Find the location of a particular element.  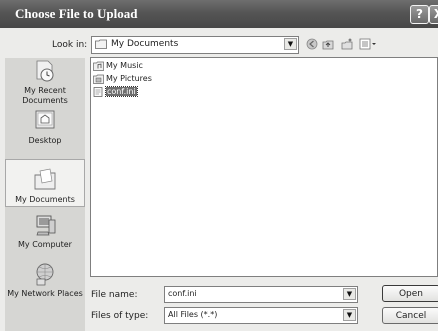

network-places-icon is located at coordinates (45, 274).